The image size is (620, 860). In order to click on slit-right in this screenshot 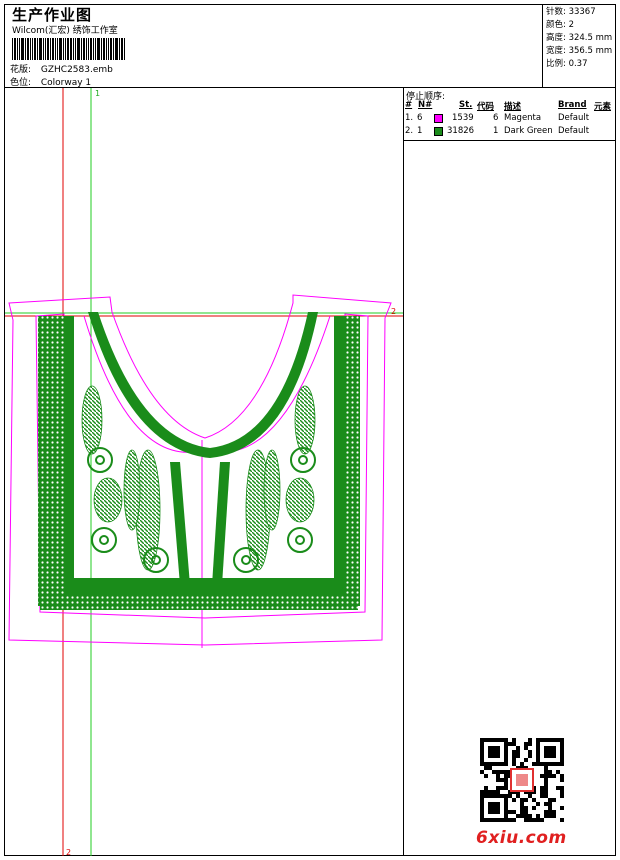, I will do `click(221, 523)`.